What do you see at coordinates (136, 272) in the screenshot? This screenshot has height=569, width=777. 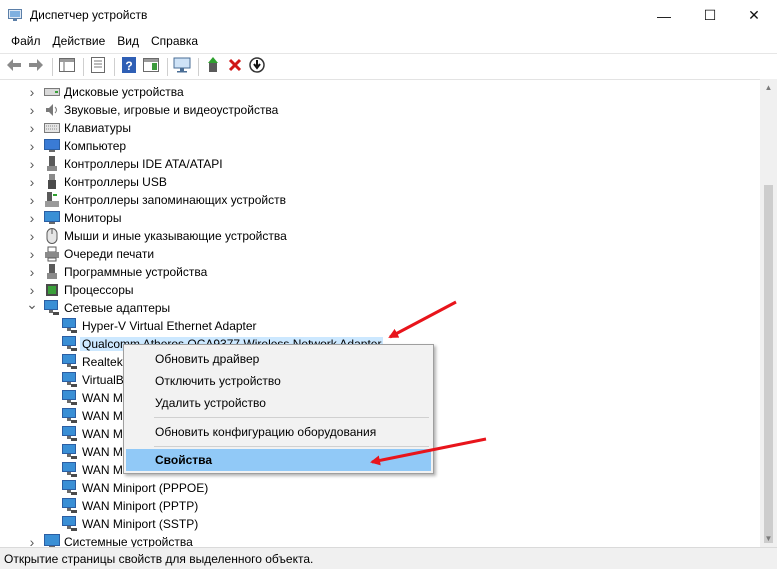 I see `tree-item-label: Программные устройства` at bounding box center [136, 272].